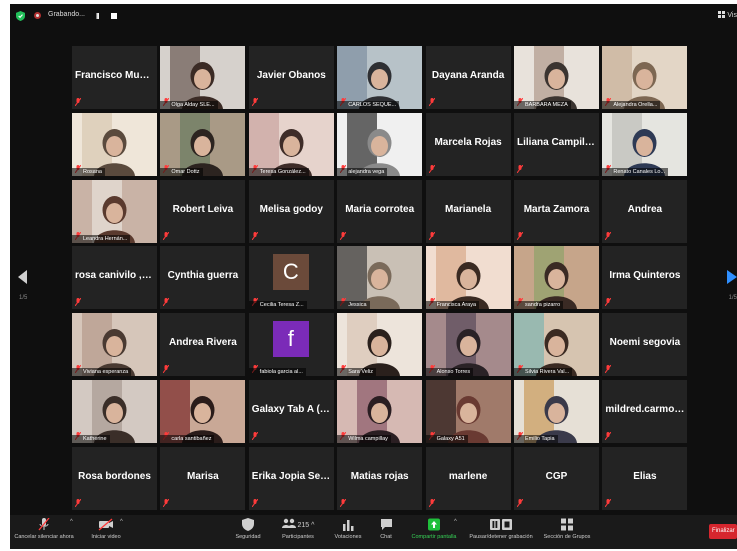 The height and width of the screenshot is (551, 737). What do you see at coordinates (556, 144) in the screenshot?
I see `participant-tile: Liliana Campillay` at bounding box center [556, 144].